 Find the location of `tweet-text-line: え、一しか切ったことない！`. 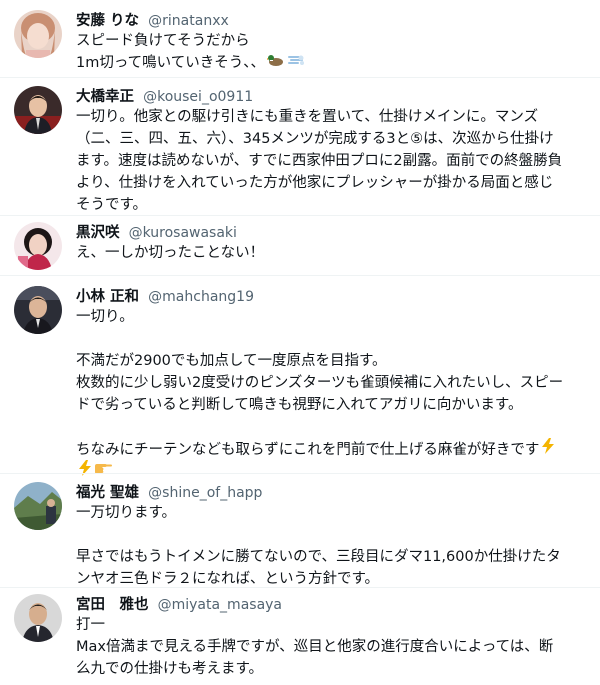

tweet-text-line: え、一しか切ったことない！ is located at coordinates (170, 253).